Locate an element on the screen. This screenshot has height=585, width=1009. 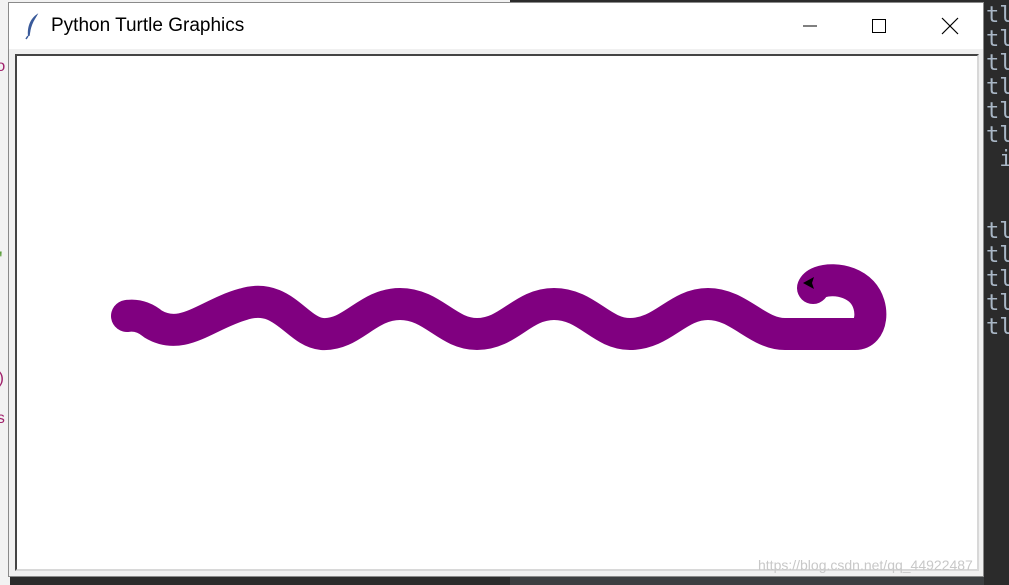
title-bar: Python Turtle Graphics is located at coordinates (496, 26).